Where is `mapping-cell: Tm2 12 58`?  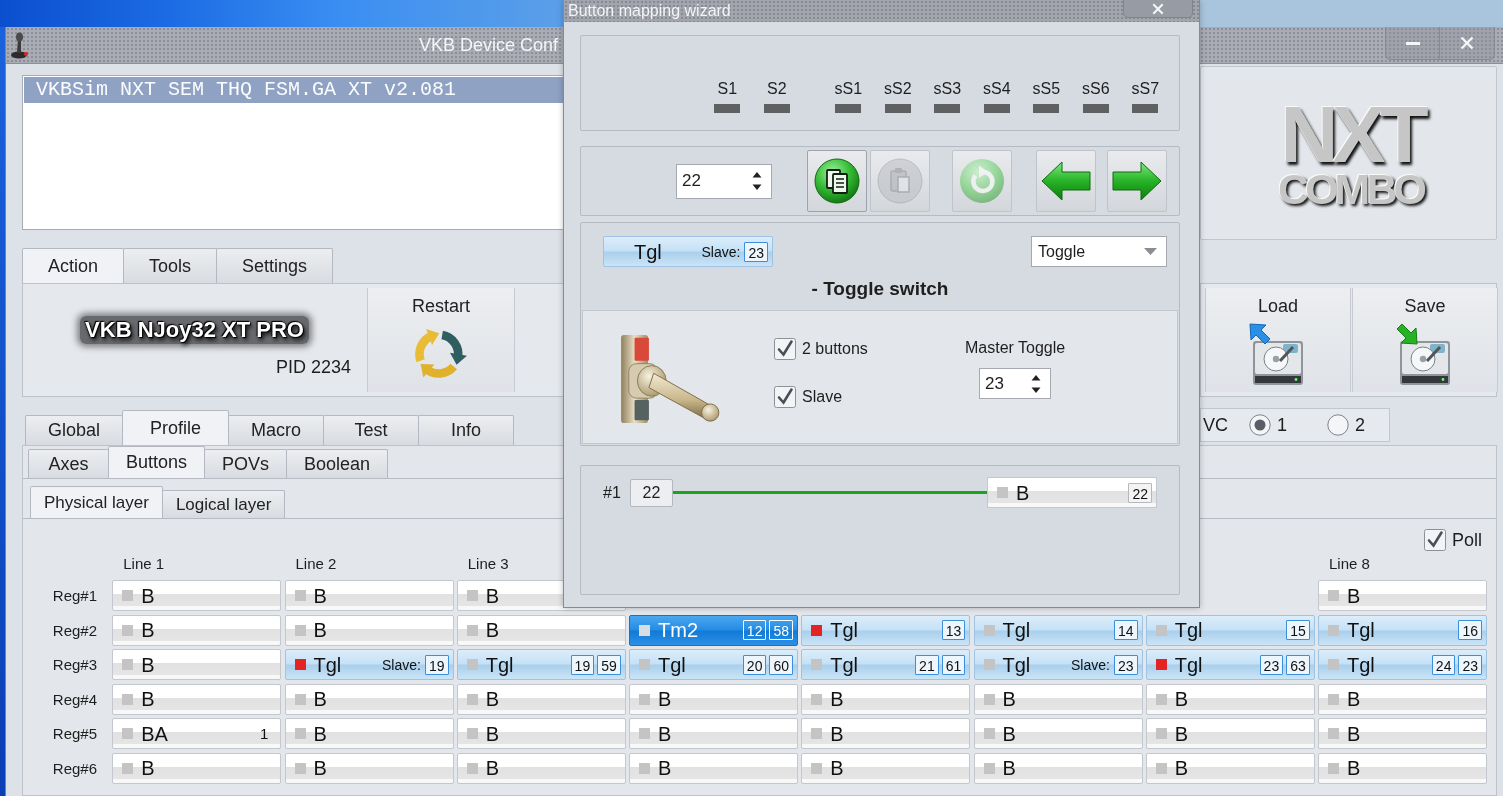 mapping-cell: Tm2 12 58 is located at coordinates (713, 630).